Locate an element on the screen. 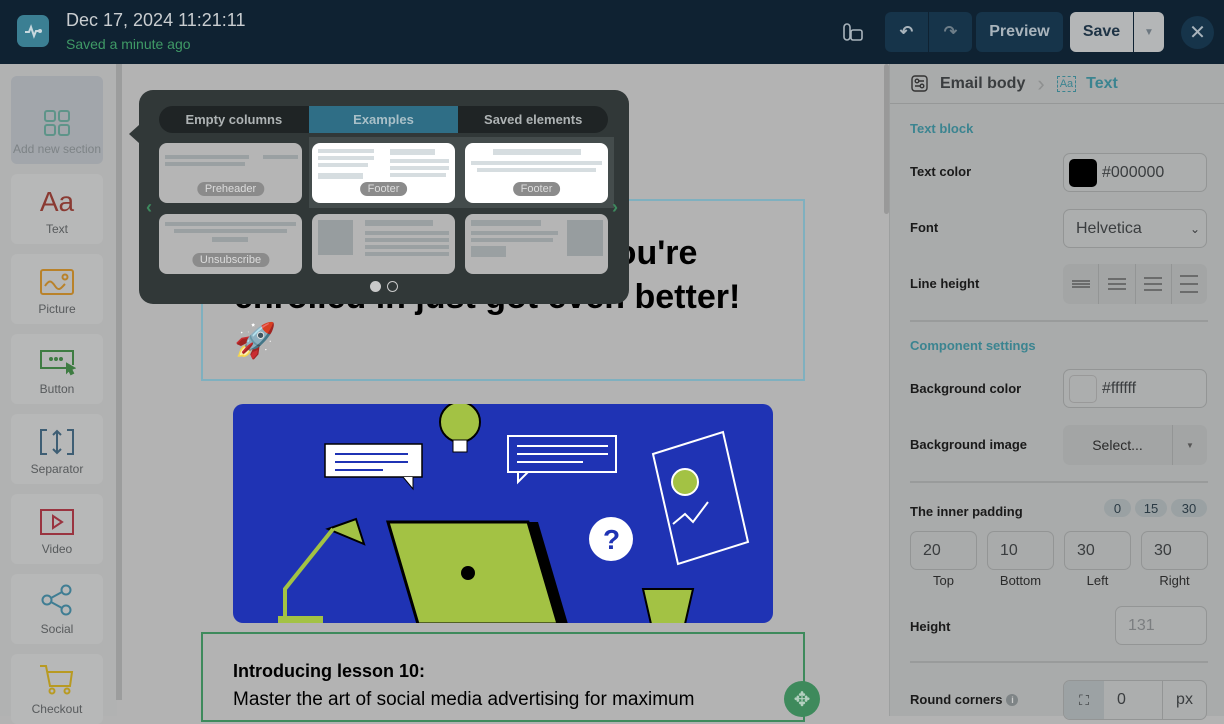 This screenshot has width=1224, height=724. padding-preset: 30 is located at coordinates (1189, 508).